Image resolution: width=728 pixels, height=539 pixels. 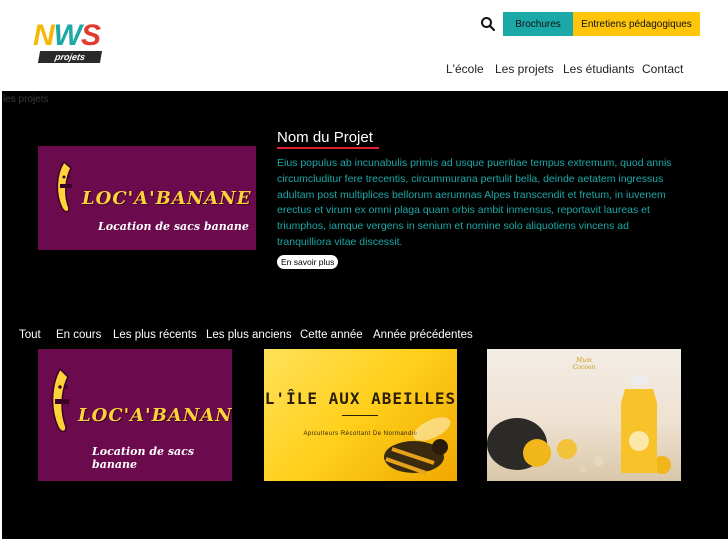 I want to click on nav-etudiants: Les étudiants, so click(x=598, y=69).